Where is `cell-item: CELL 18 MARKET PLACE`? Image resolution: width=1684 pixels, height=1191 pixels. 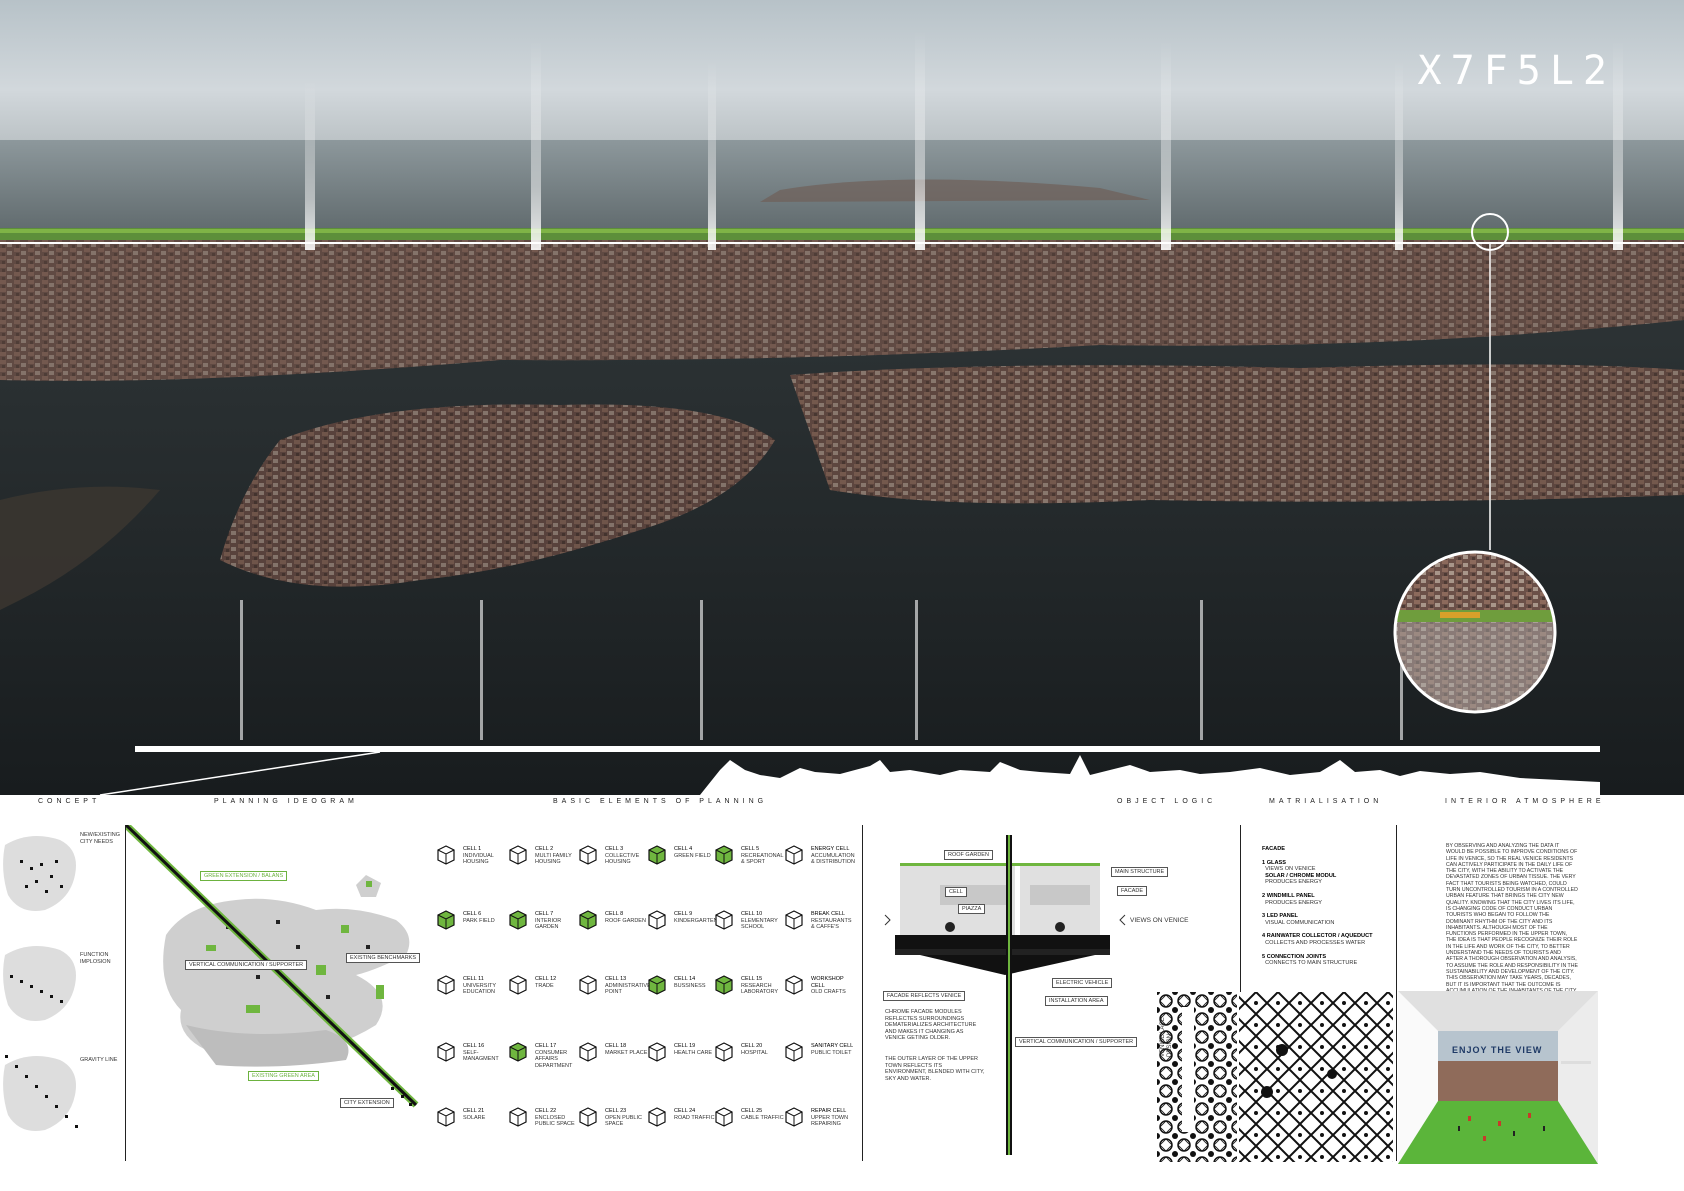 cell-item: CELL 18 MARKET PLACE is located at coordinates (611, 1057).